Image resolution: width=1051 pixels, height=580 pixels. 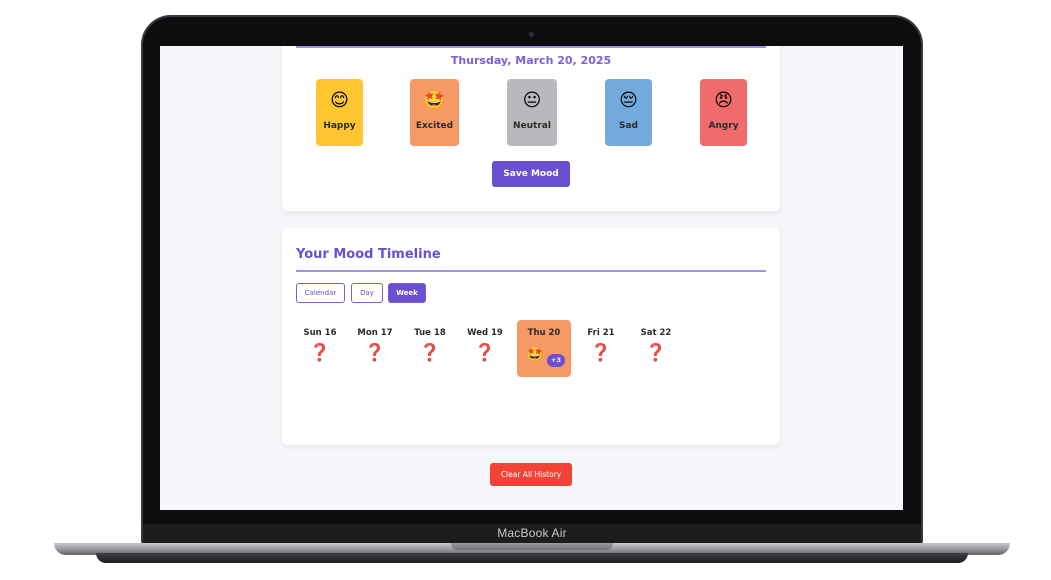 What do you see at coordinates (556, 360) in the screenshot?
I see `extra-entries-badge: +3` at bounding box center [556, 360].